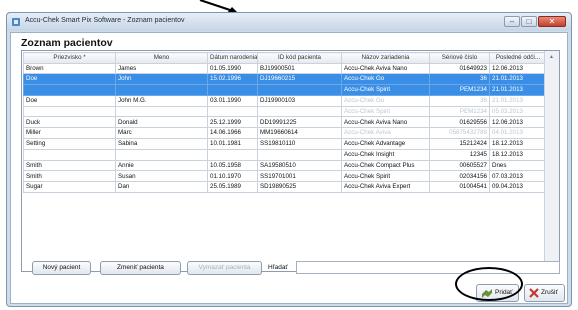 The height and width of the screenshot is (310, 578). Describe the element at coordinates (140, 268) in the screenshot. I see `edit-patient-button: Zmeniť pacienta` at that location.